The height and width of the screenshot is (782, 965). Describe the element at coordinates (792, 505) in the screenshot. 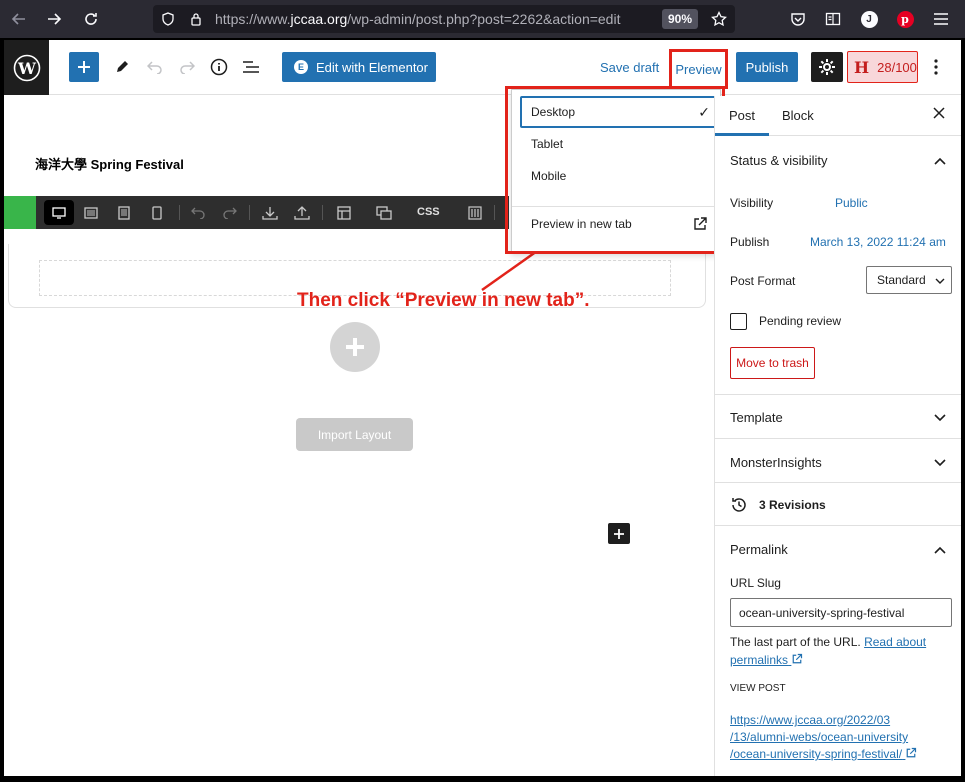

I see `revisions-link: 3 Revisions` at that location.